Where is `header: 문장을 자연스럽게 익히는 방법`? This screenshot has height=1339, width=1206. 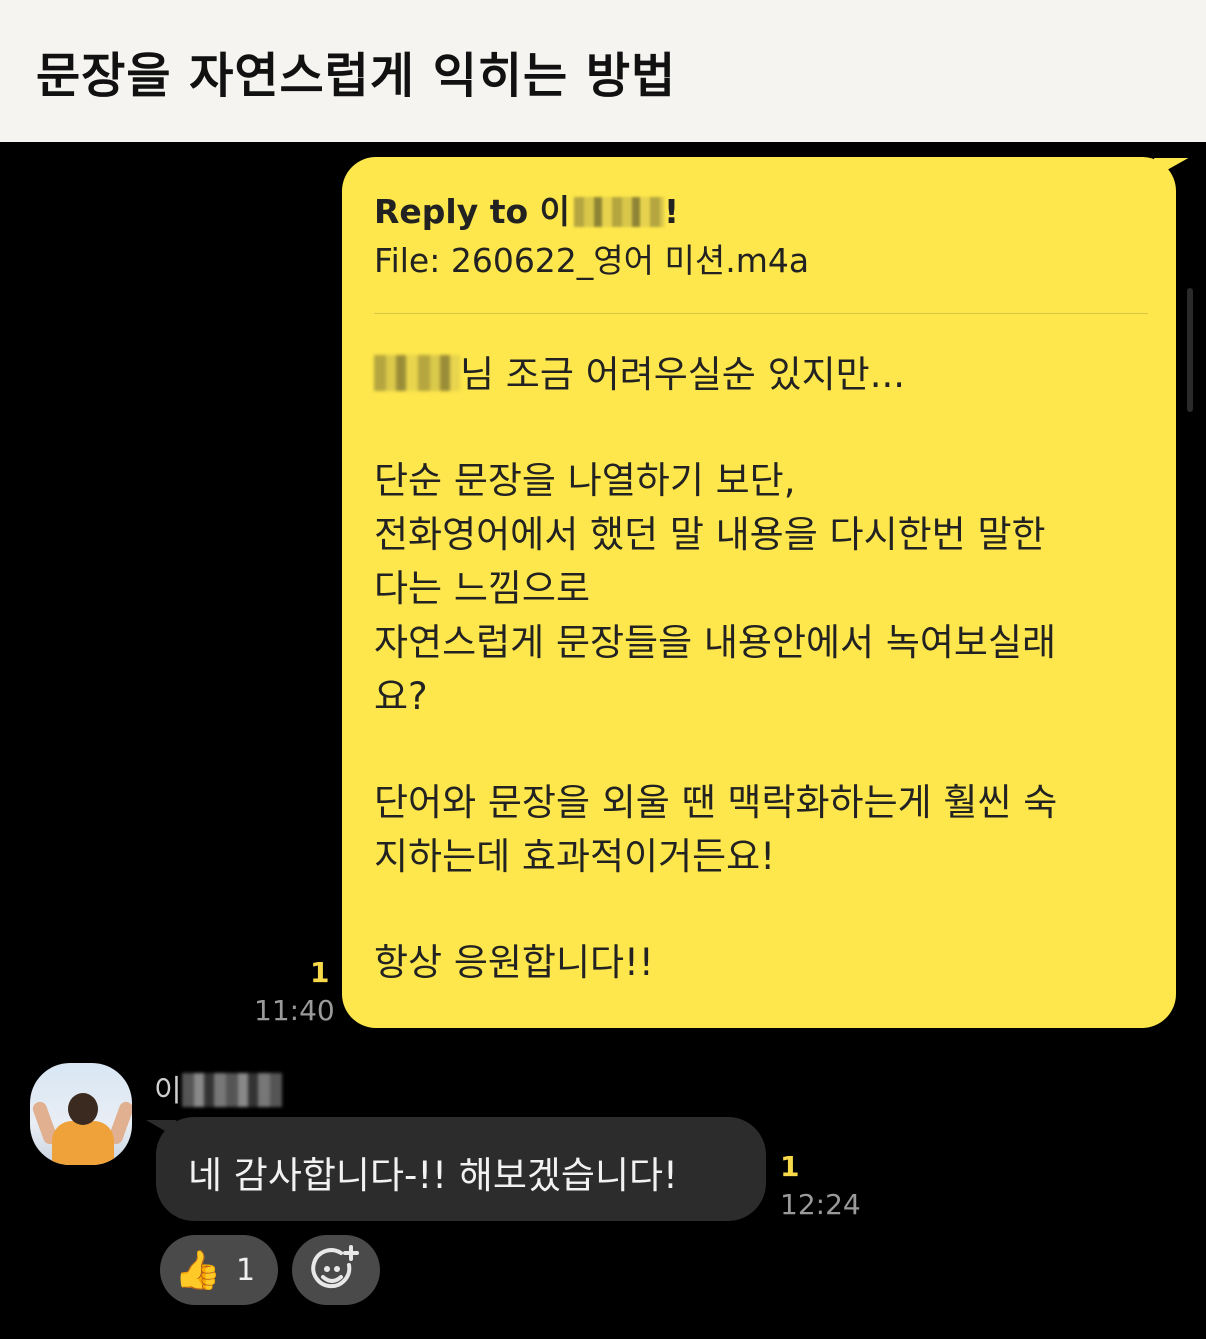
header: 문장을 자연스럽게 익히는 방법 is located at coordinates (603, 71).